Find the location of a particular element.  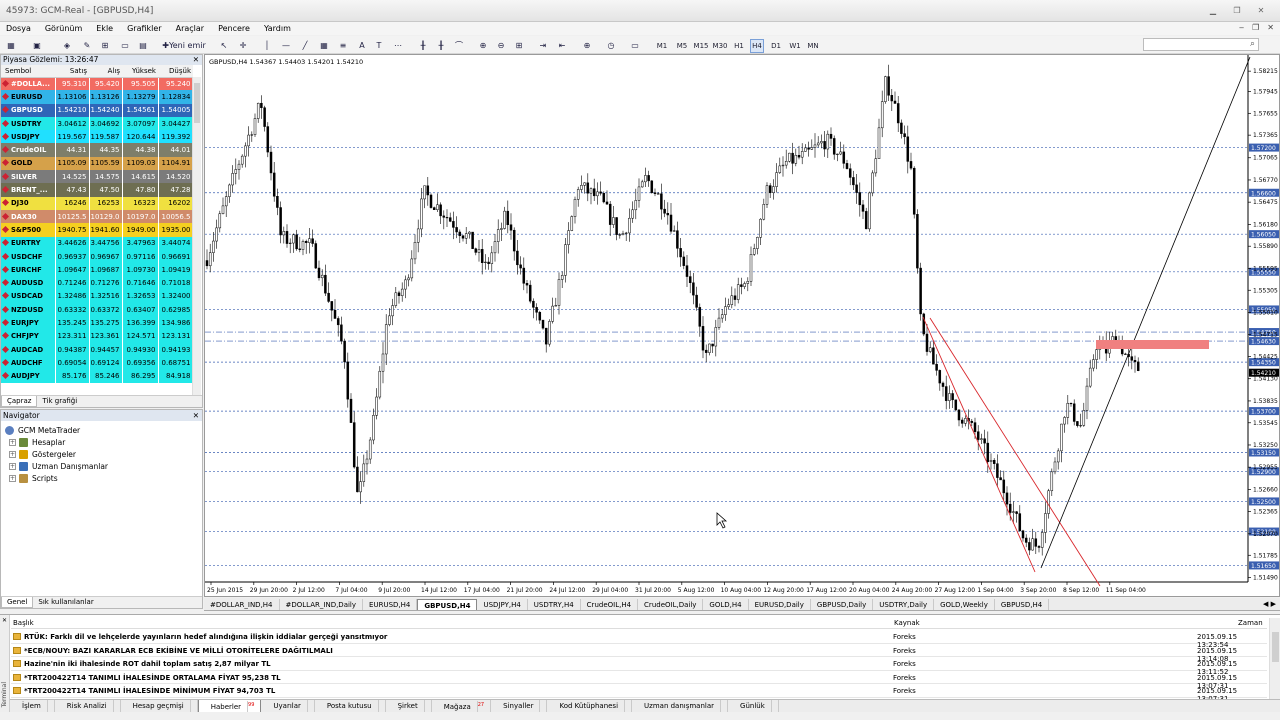

indicators-icon: ⊕ is located at coordinates (587, 45).